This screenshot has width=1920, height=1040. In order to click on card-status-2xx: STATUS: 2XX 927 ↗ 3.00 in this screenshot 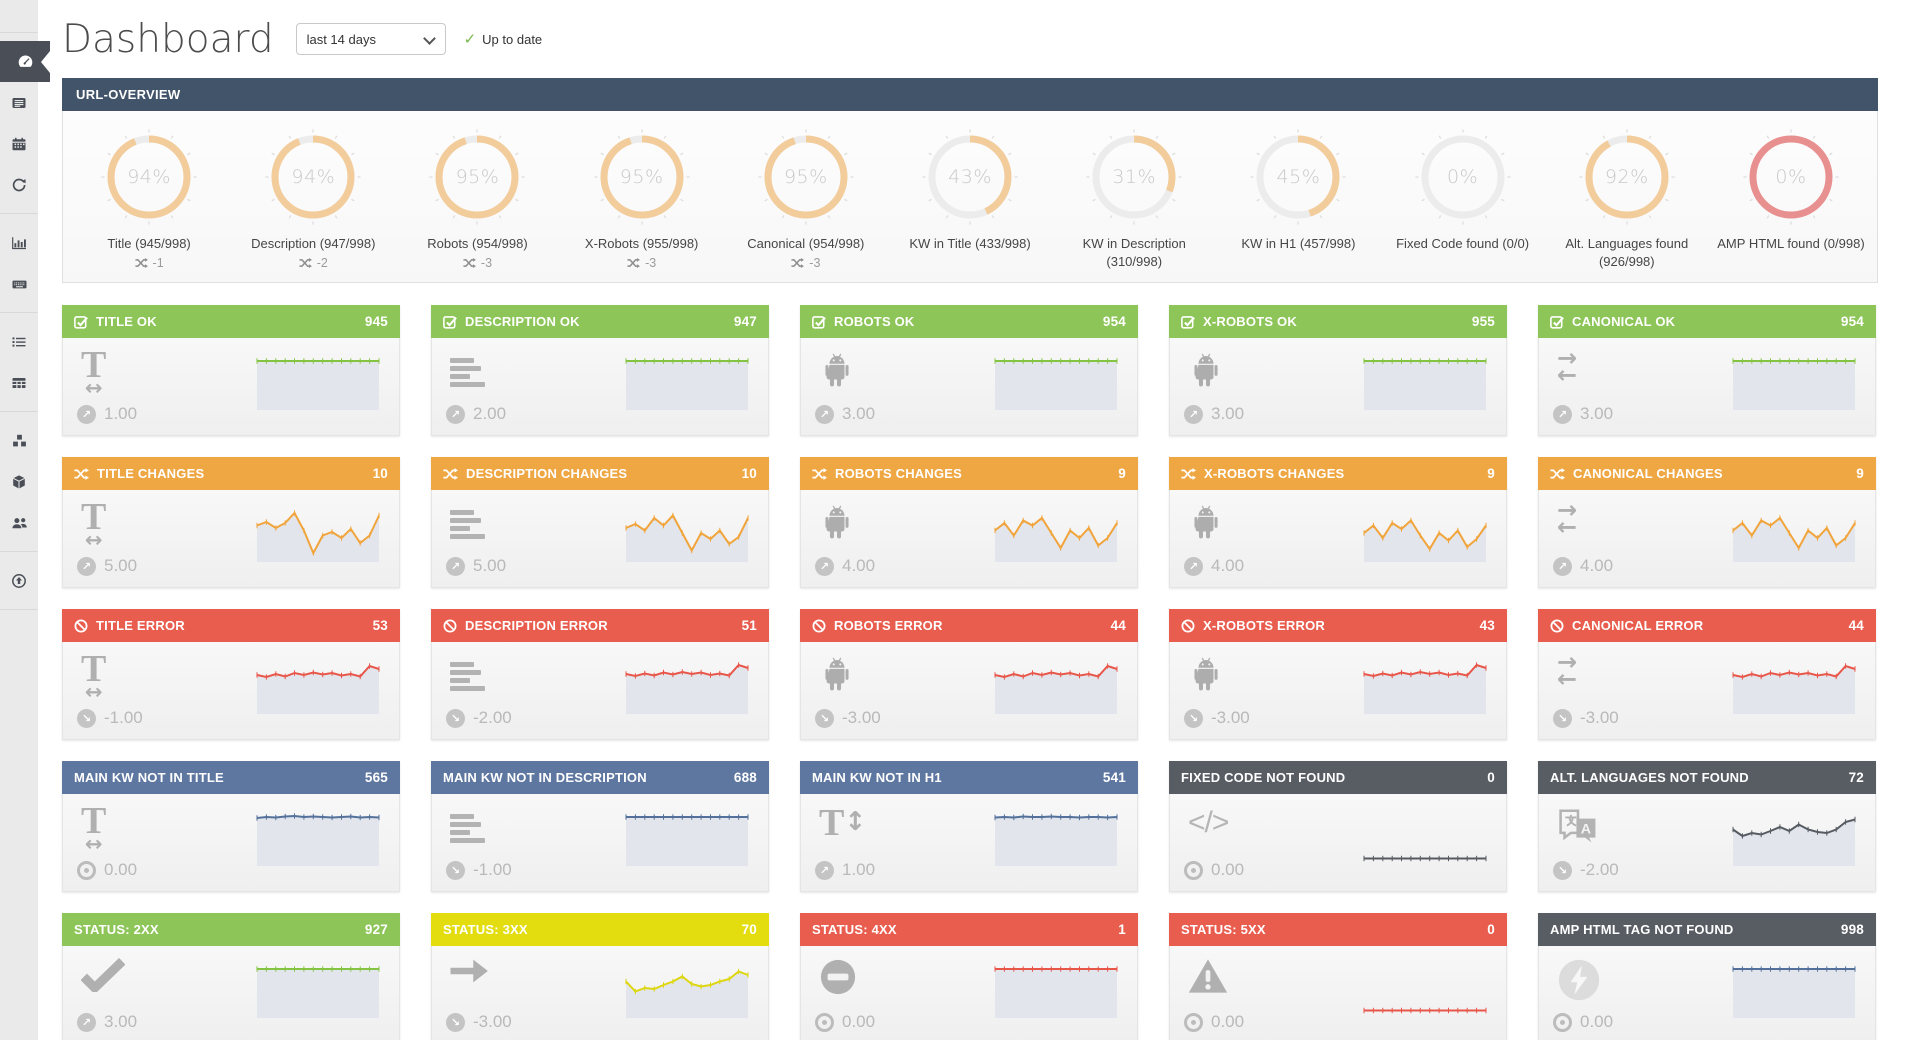, I will do `click(231, 976)`.